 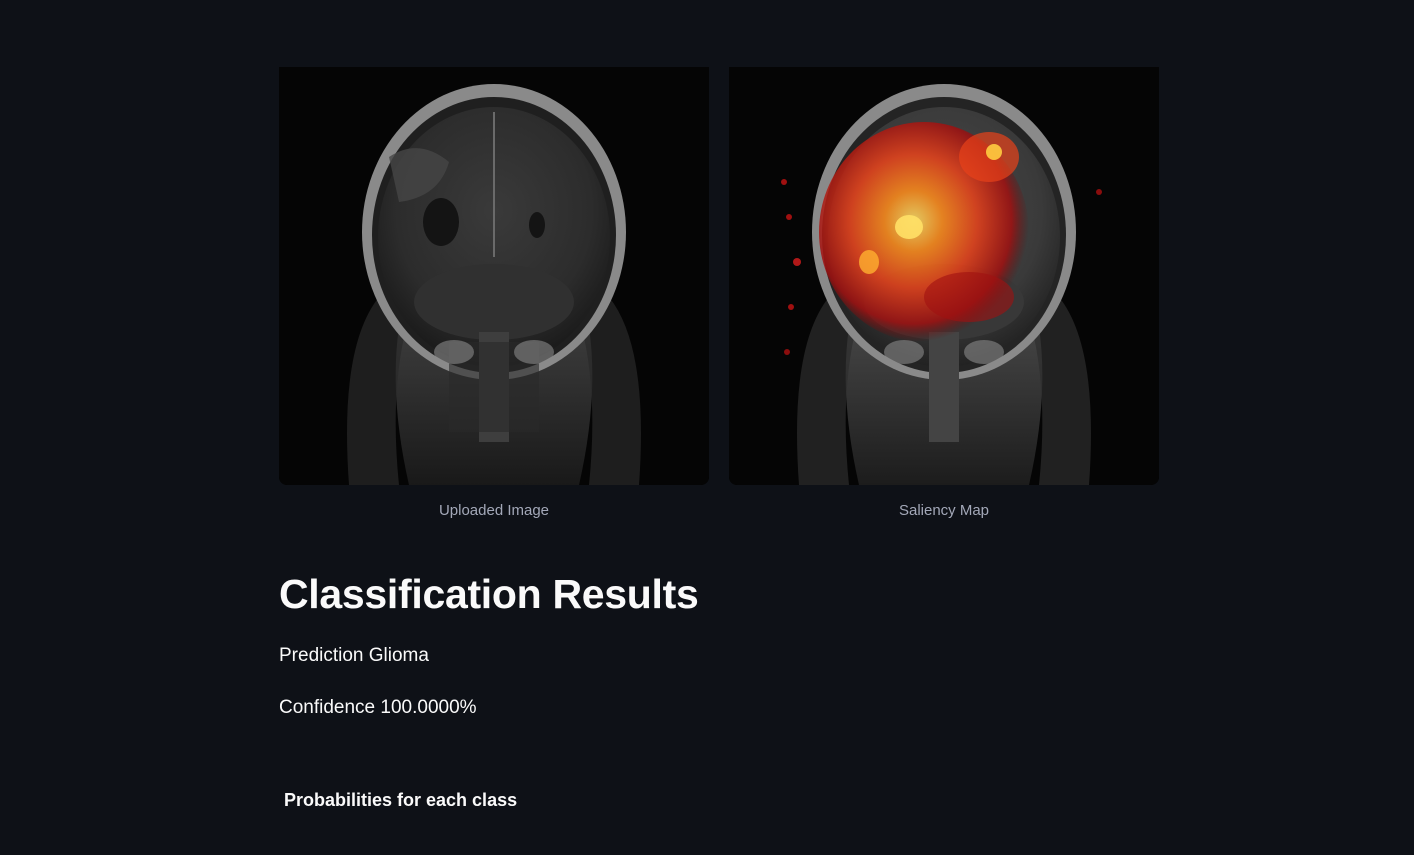 I want to click on saliency-heatmap, so click(x=944, y=276).